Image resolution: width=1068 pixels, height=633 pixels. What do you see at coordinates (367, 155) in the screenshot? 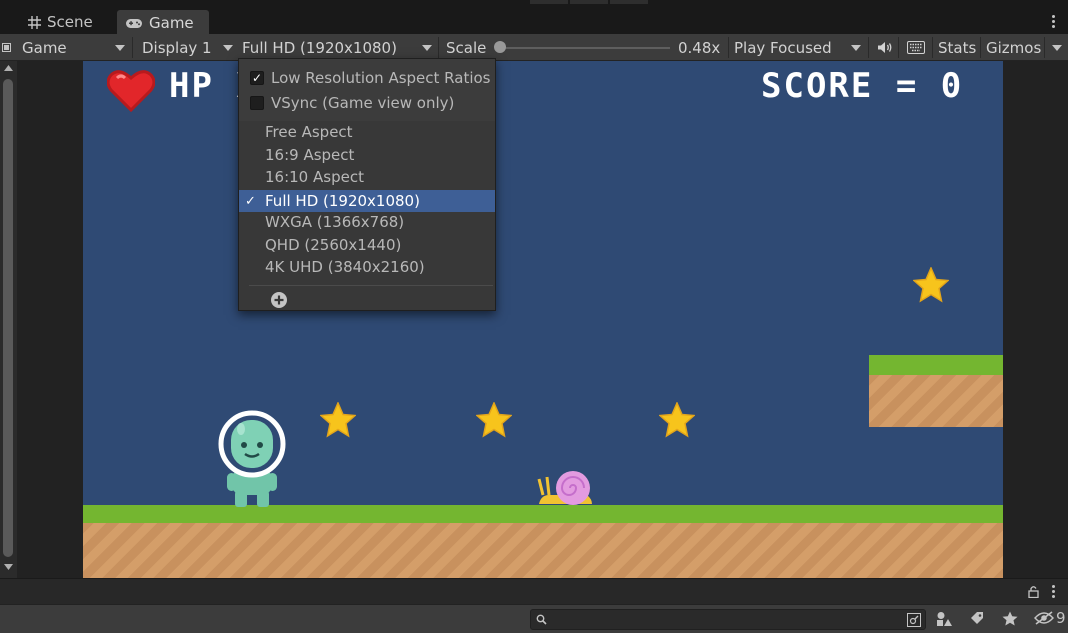
I see `menu-item-16-9-aspect: 16:9 Aspect` at bounding box center [367, 155].